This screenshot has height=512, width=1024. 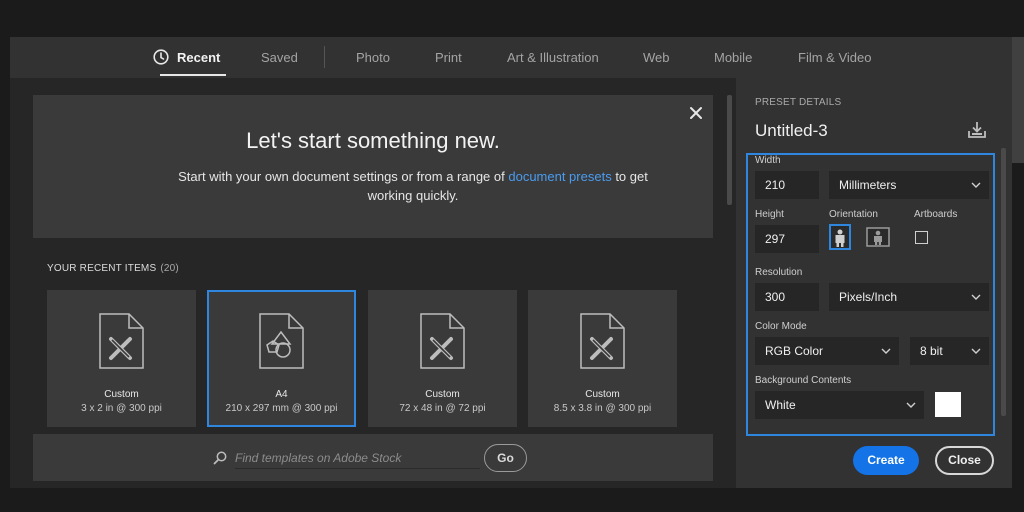 I want to click on recent-items-title: YOUR RECENT ITEMS, so click(x=102, y=268).